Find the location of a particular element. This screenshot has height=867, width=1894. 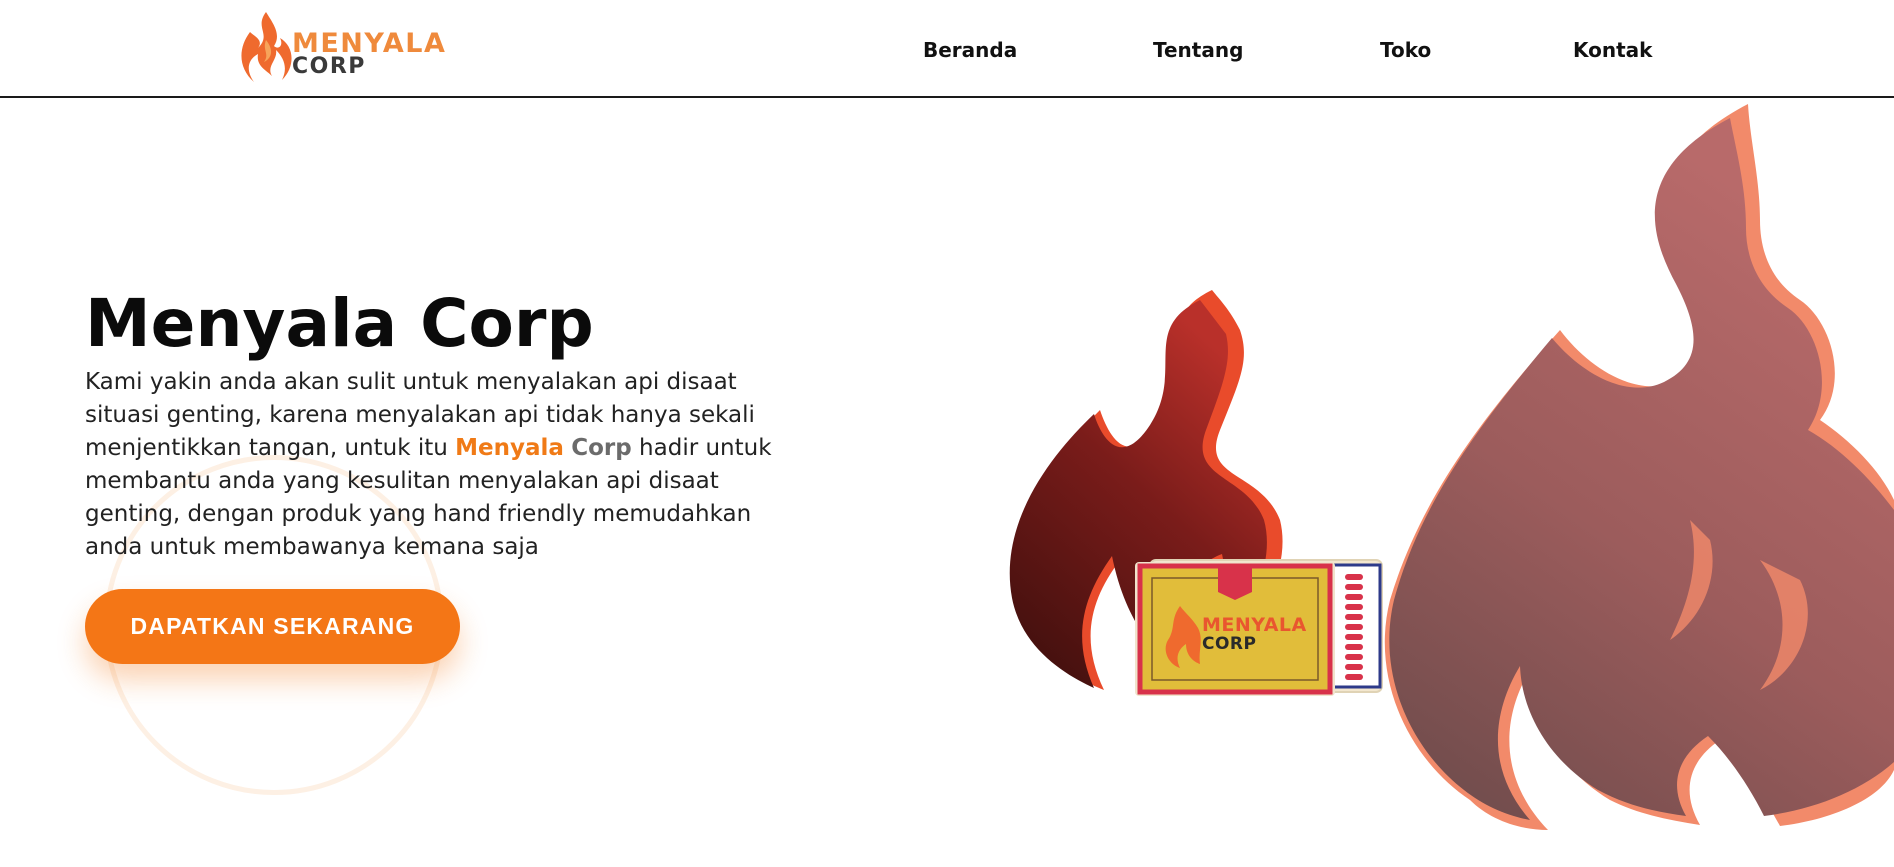

matchbox-brand-line2: CORP is located at coordinates (1229, 644).